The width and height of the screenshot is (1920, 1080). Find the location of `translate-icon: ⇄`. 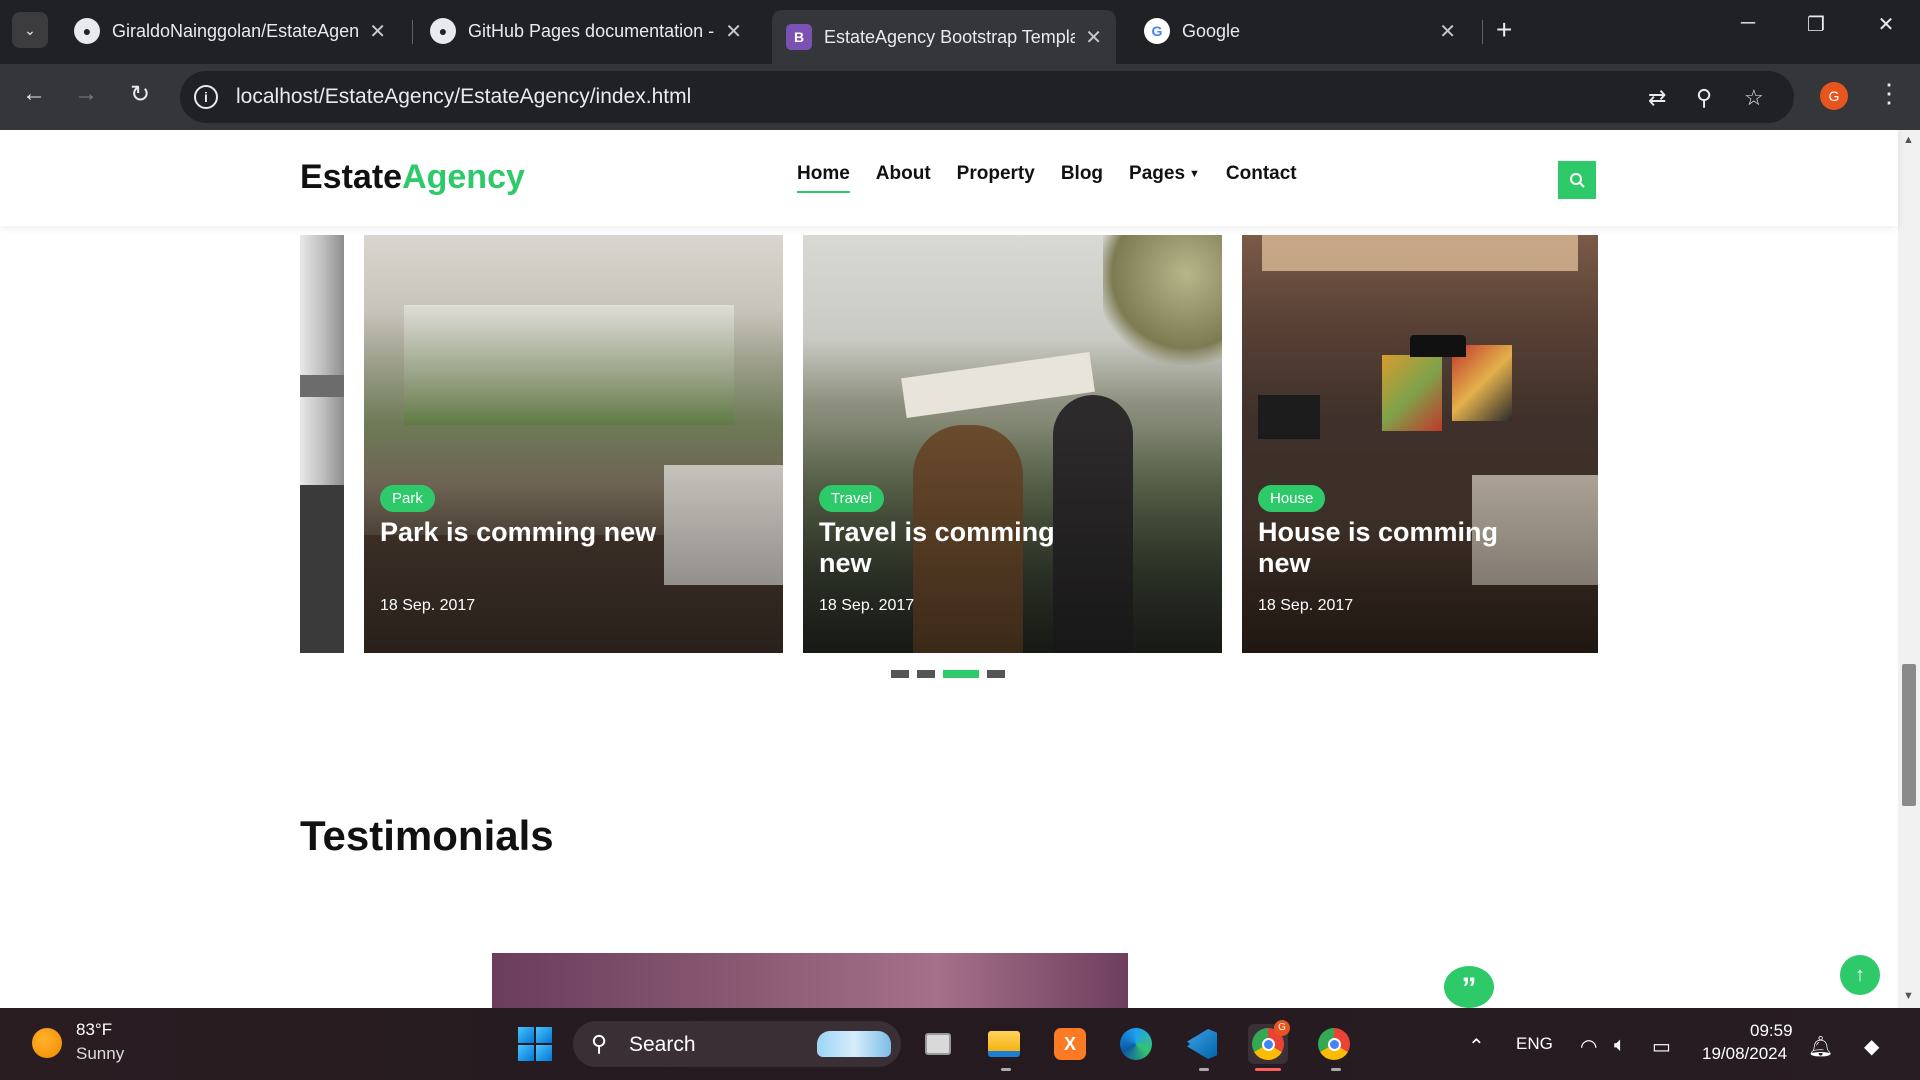

translate-icon: ⇄ is located at coordinates (1657, 98).